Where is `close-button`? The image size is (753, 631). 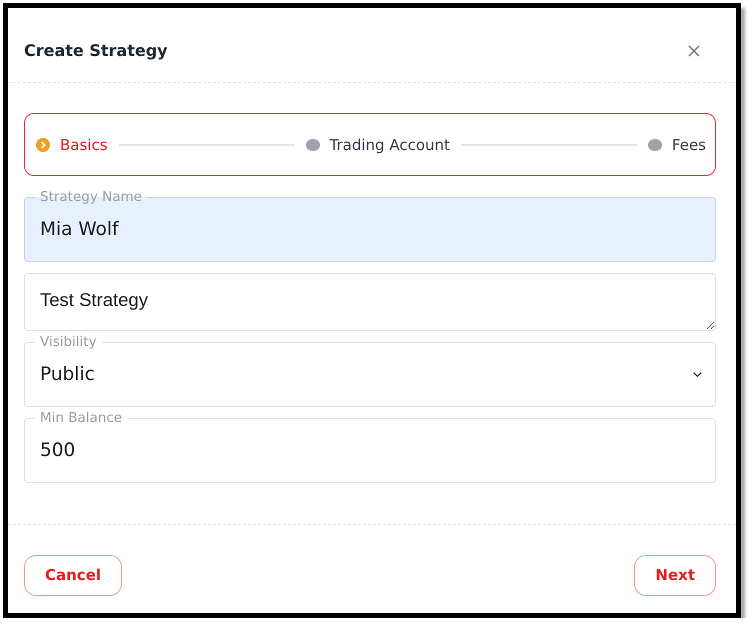 close-button is located at coordinates (694, 51).